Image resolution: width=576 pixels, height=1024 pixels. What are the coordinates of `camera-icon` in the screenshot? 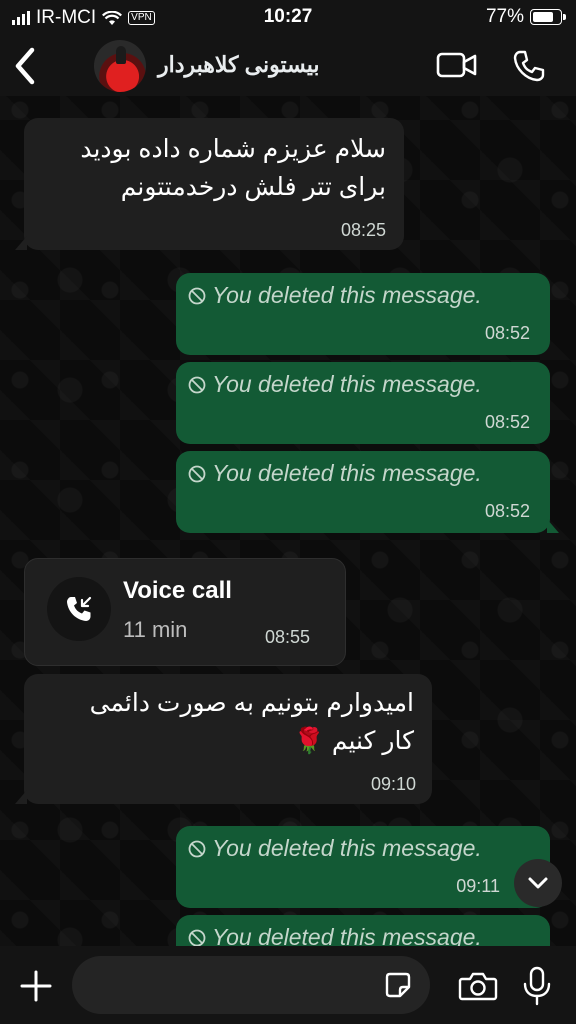 It's located at (478, 986).